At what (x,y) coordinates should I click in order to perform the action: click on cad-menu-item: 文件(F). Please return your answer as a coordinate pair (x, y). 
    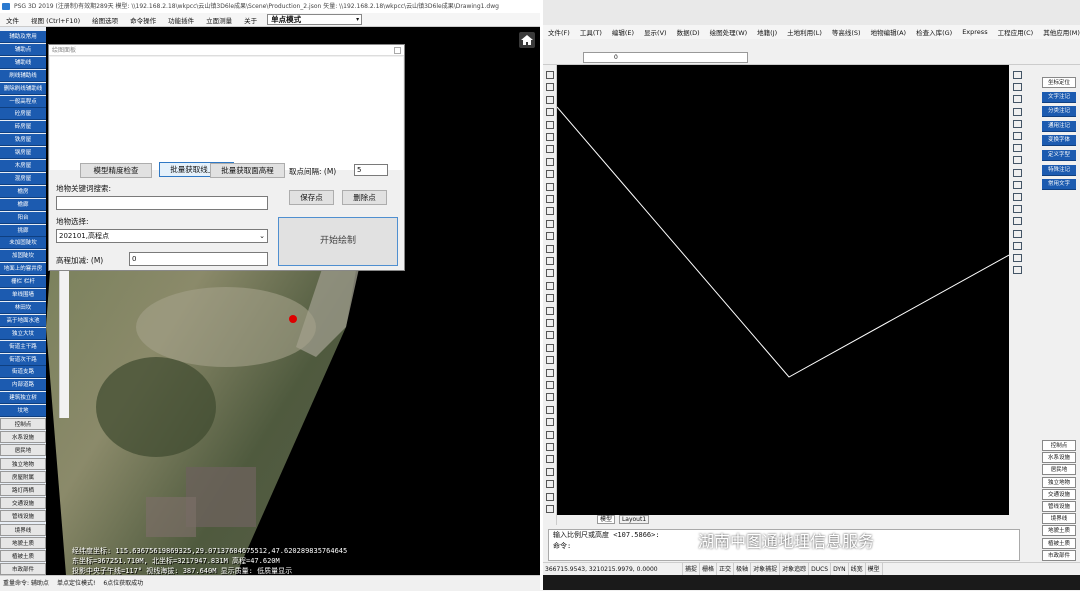
    Looking at the image, I should click on (559, 32).